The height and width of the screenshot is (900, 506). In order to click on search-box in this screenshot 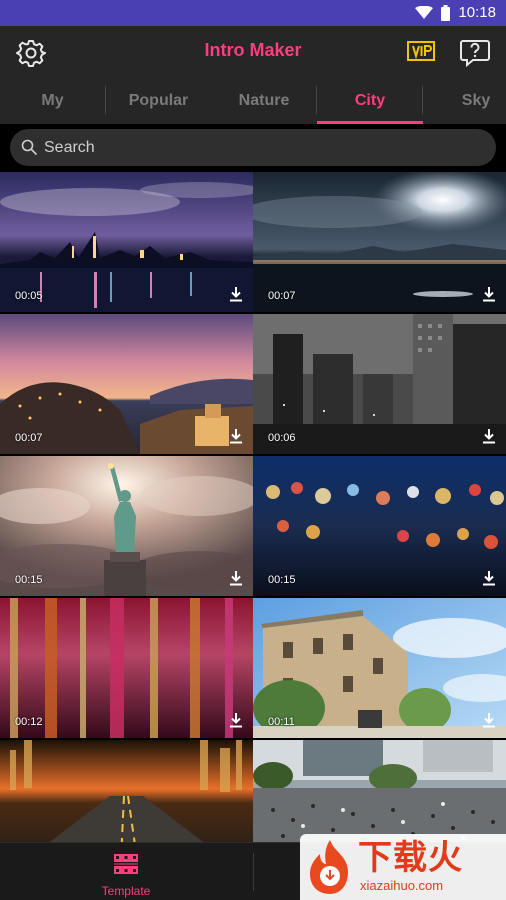, I will do `click(253, 147)`.